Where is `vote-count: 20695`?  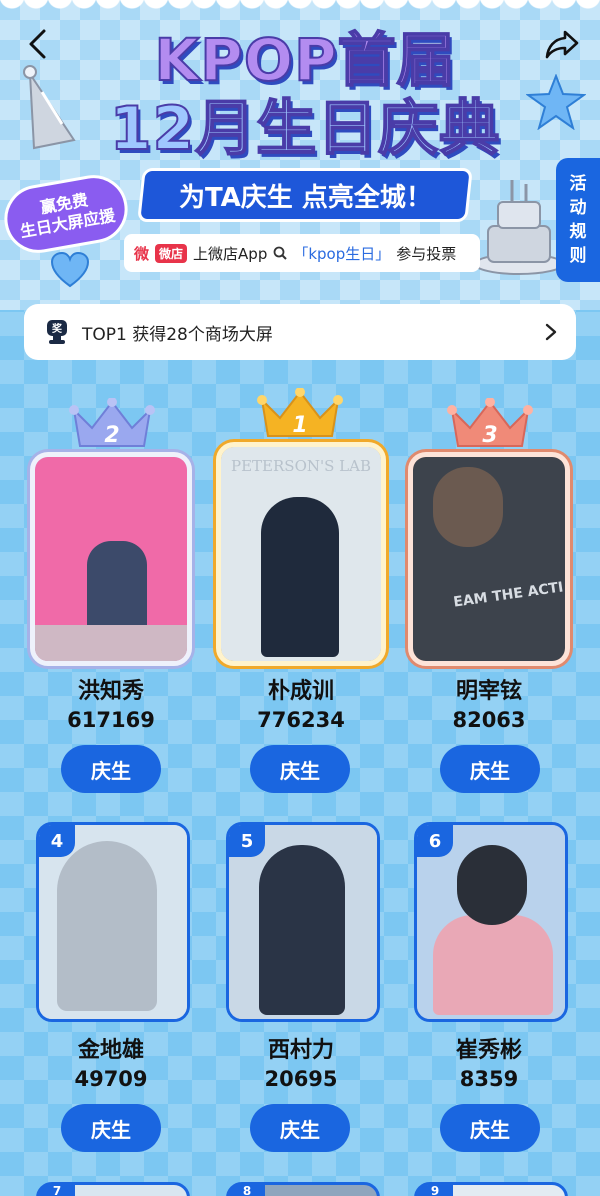
vote-count: 20695 is located at coordinates (301, 1079).